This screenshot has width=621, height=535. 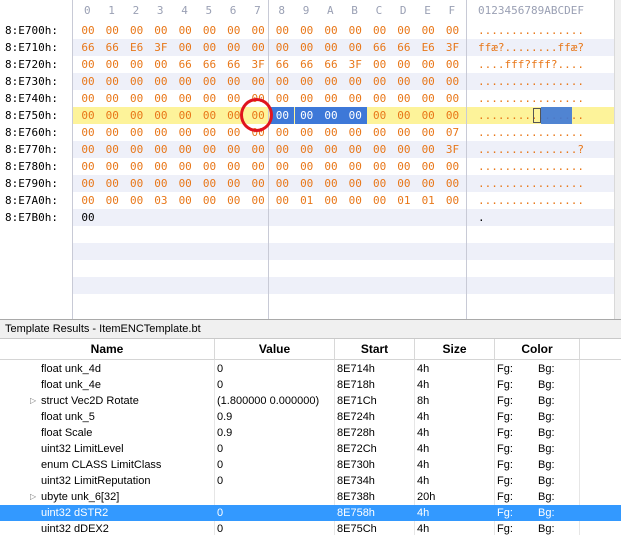 I want to click on hex-byte-cell: E6, so click(x=137, y=47).